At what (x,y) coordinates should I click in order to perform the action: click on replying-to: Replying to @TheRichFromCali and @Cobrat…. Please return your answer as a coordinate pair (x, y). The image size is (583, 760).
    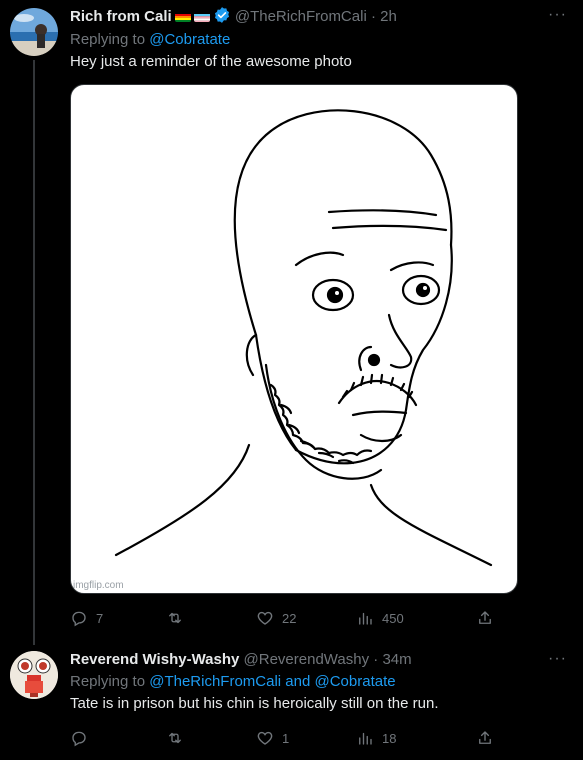
    Looking at the image, I should click on (233, 681).